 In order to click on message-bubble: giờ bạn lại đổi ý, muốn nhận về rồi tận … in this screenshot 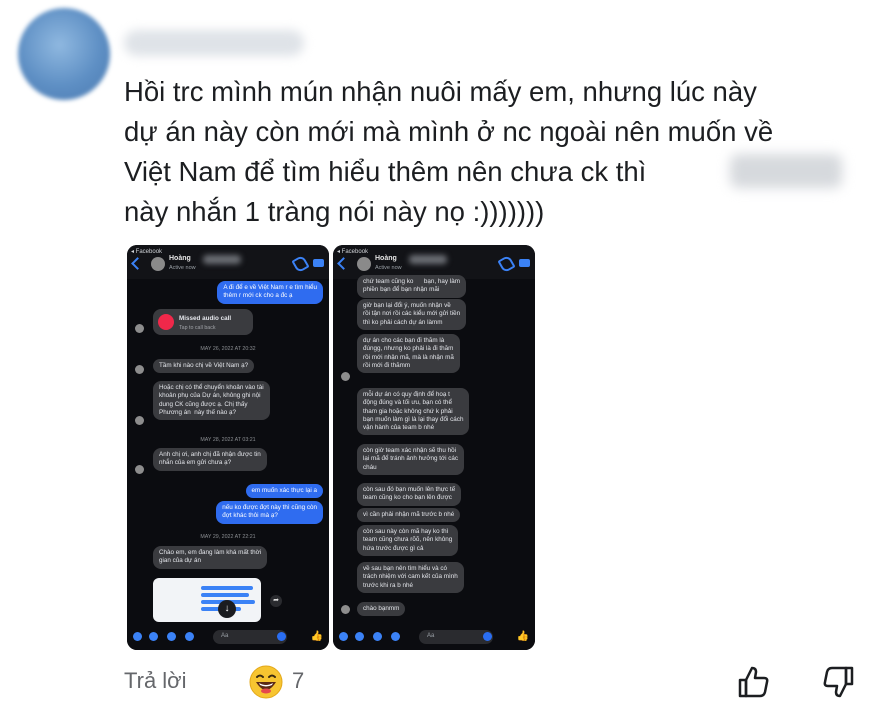, I will do `click(412, 314)`.